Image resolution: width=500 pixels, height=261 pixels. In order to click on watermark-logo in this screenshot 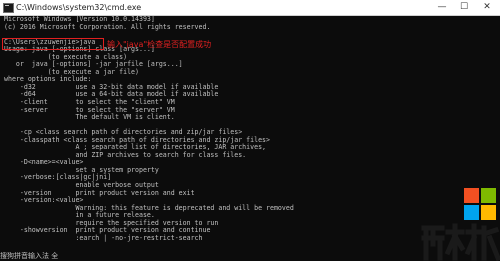, I will do `click(460, 224)`.